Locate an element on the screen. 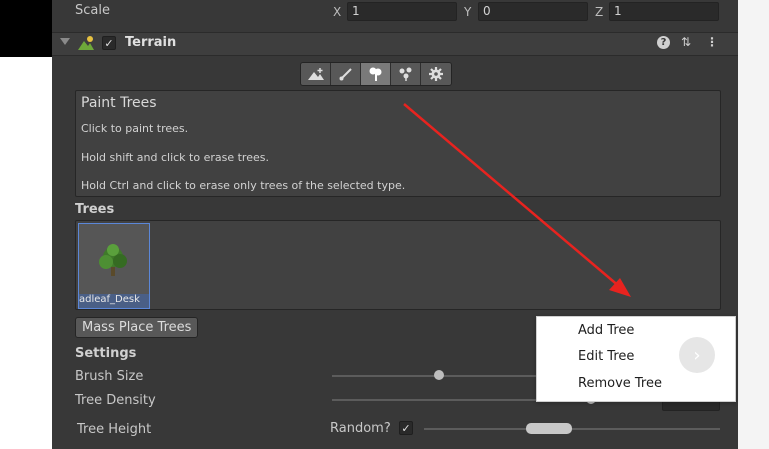 The height and width of the screenshot is (449, 769). menu-item-add-tree: Add Tree is located at coordinates (606, 330).